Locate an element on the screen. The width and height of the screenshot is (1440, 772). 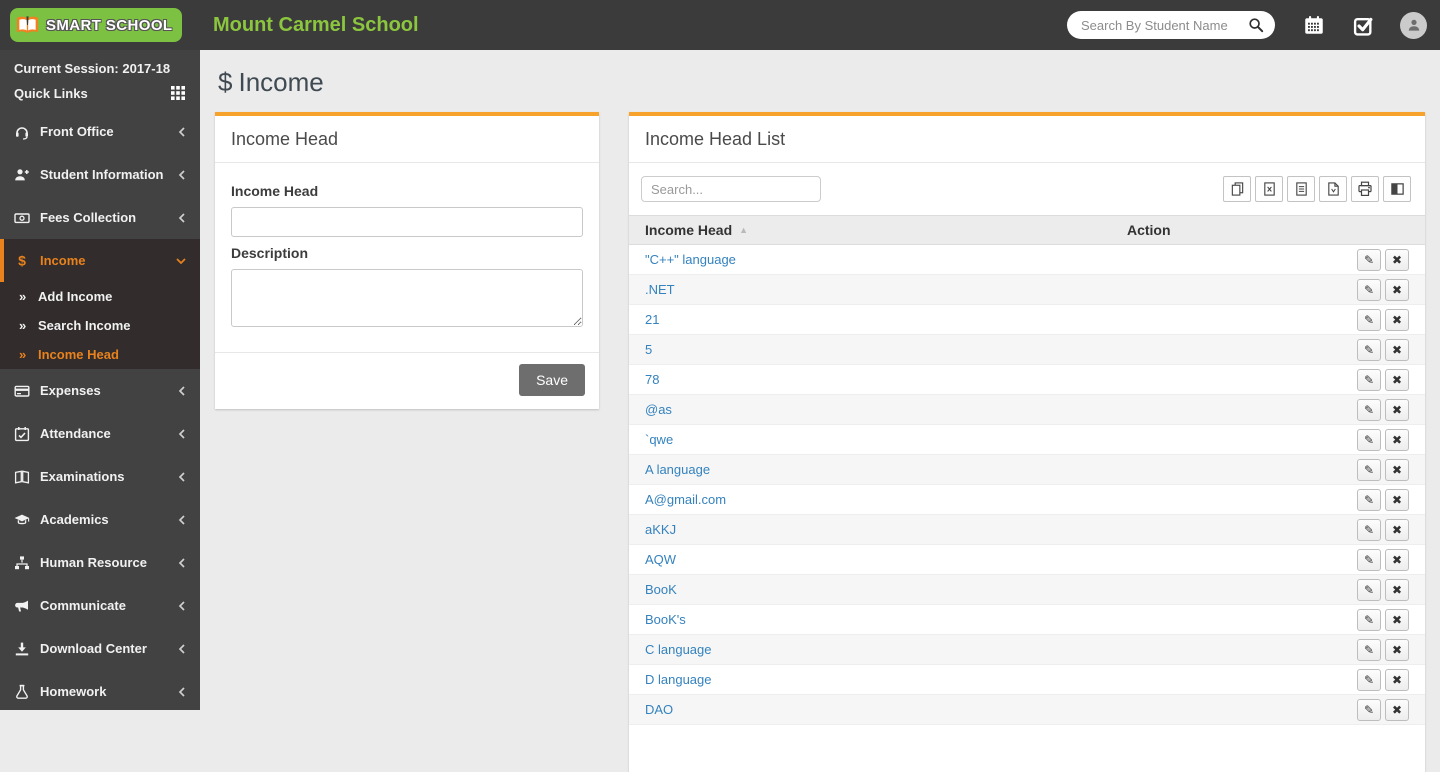
column-header-income-head: Income Head ▲ is located at coordinates (870, 230).